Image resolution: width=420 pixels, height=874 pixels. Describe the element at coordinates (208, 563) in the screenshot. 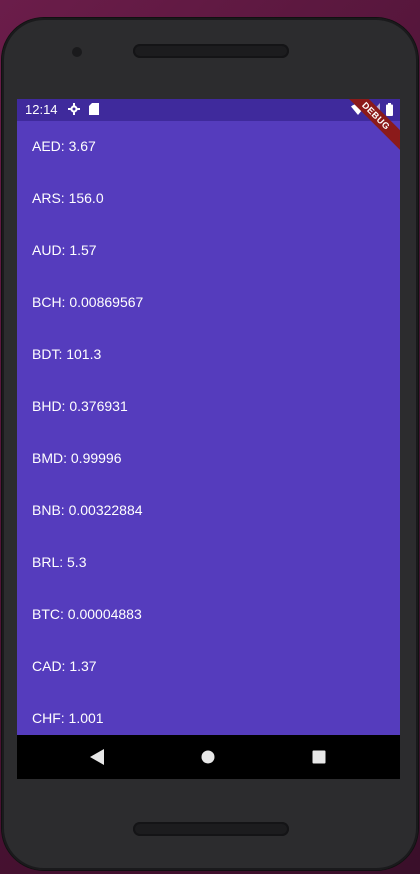

I see `list-item: BRL: 5.3` at that location.